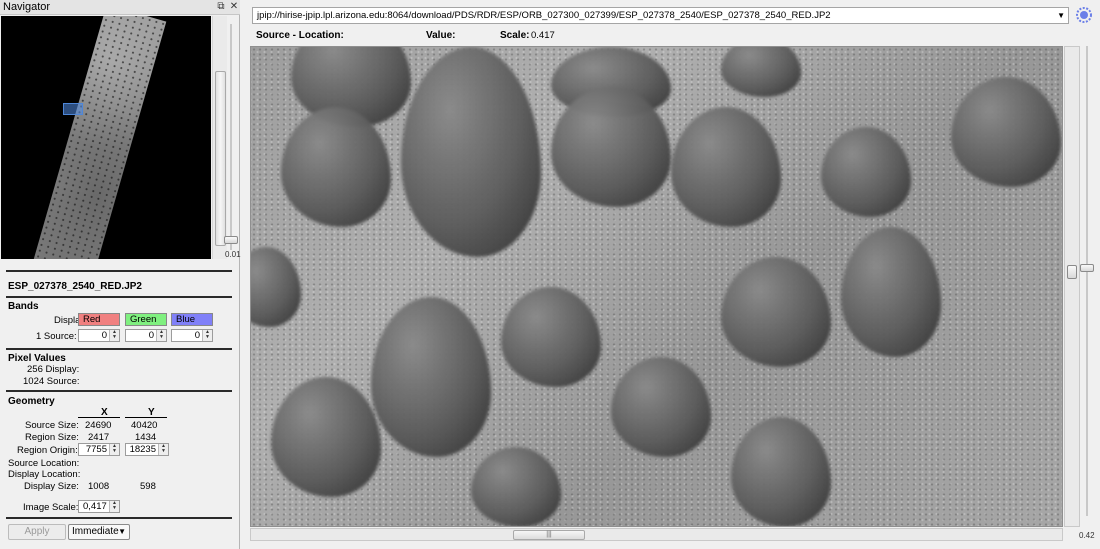 This screenshot has height=549, width=1100. I want to click on region-size-y: 1434, so click(146, 437).